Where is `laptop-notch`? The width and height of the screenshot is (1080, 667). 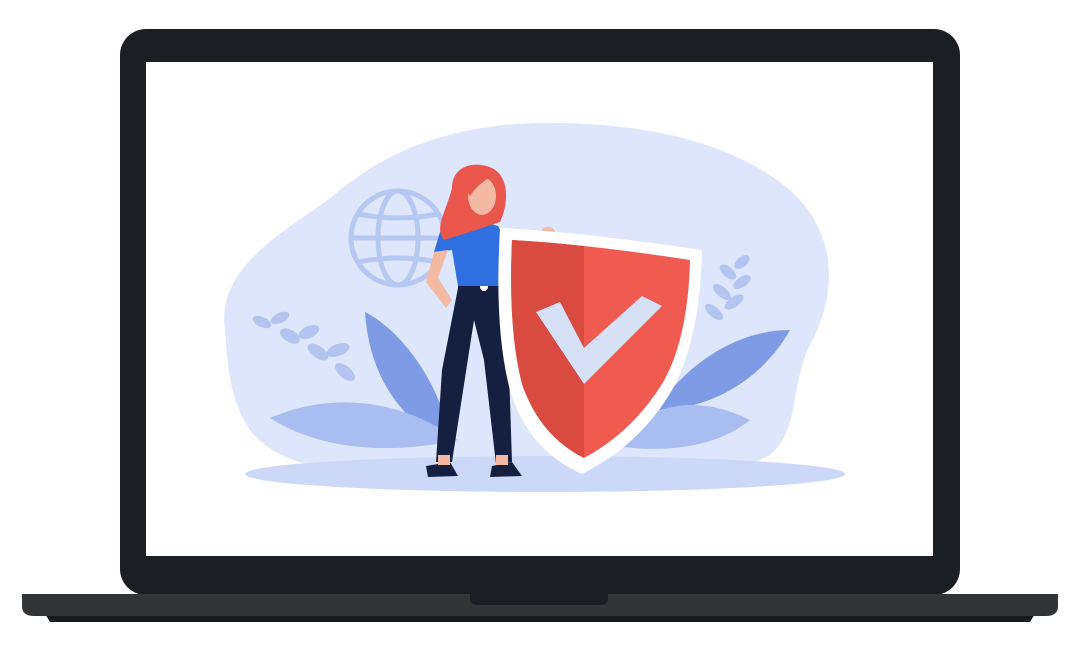
laptop-notch is located at coordinates (539, 599).